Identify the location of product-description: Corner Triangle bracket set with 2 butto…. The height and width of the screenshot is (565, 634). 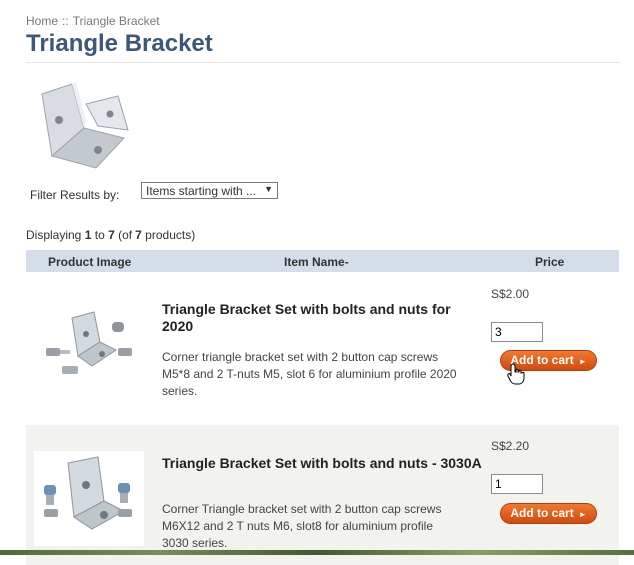
(302, 526).